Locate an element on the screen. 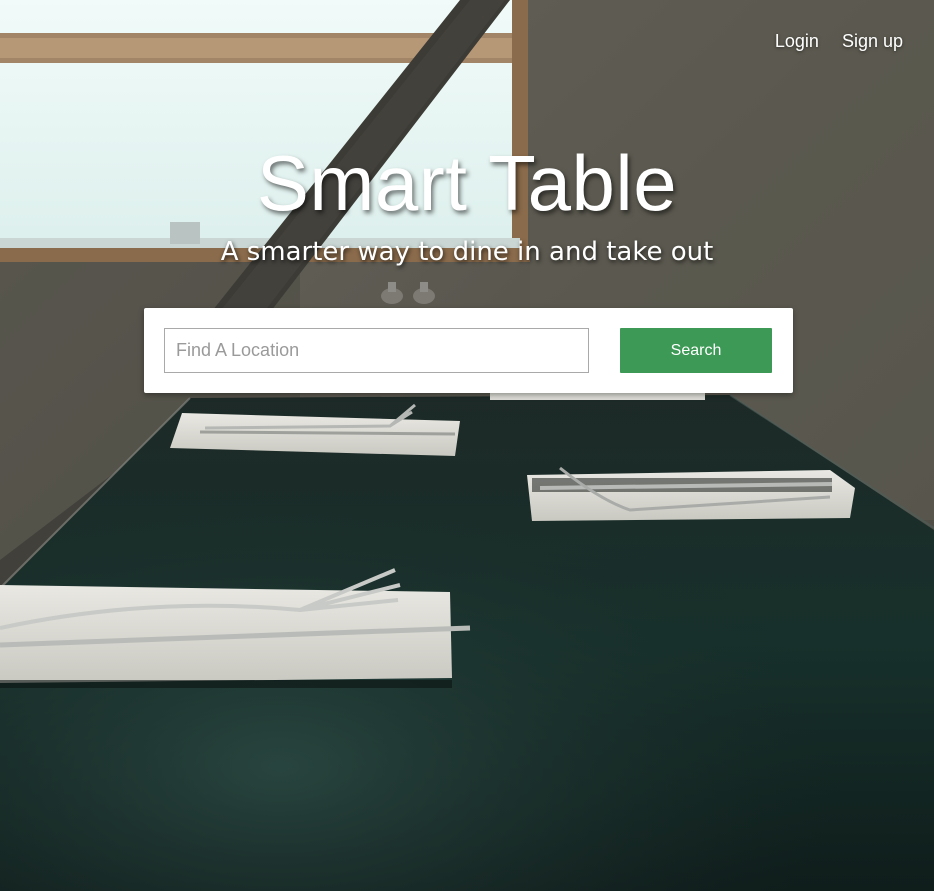 The height and width of the screenshot is (891, 934). search-panel: Search is located at coordinates (468, 350).